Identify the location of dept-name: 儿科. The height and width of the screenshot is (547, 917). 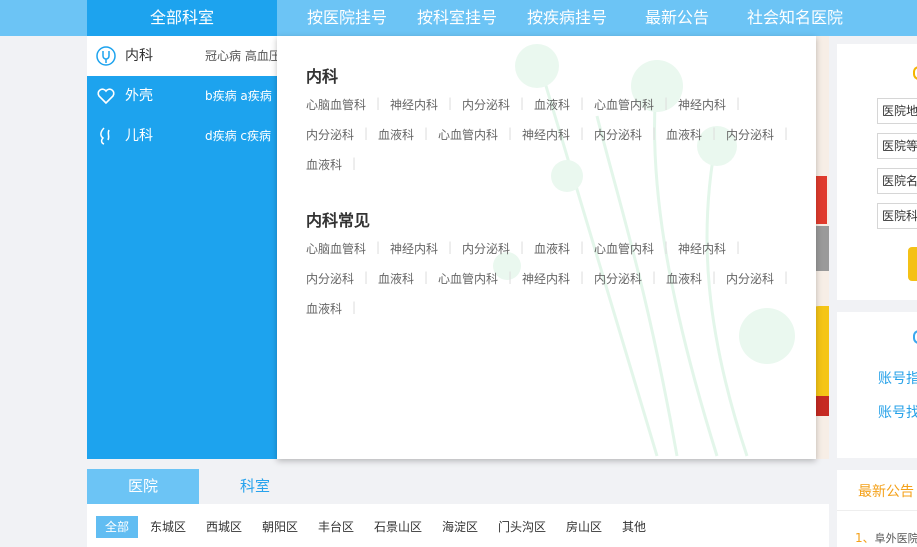
(139, 136).